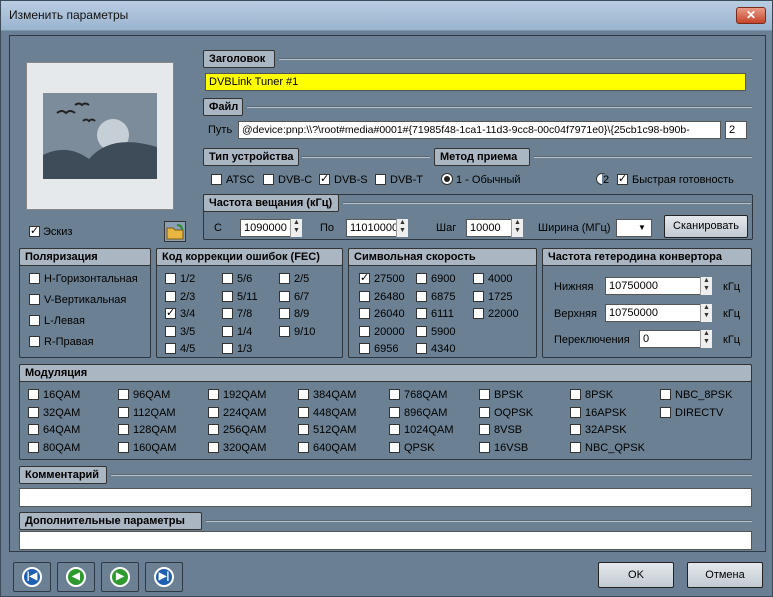 Image resolution: width=773 pixels, height=597 pixels. What do you see at coordinates (34, 230) in the screenshot?
I see `sketch-checkbox` at bounding box center [34, 230].